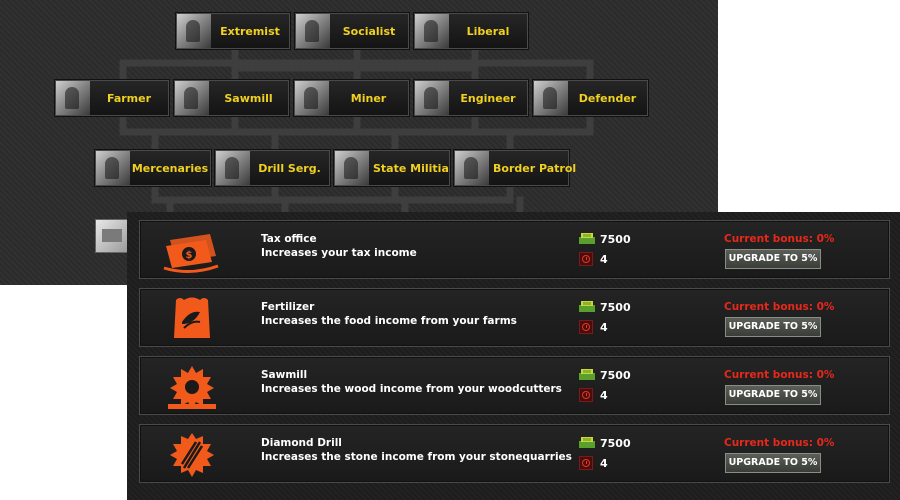  I want to click on node-label: Socialist, so click(369, 31).